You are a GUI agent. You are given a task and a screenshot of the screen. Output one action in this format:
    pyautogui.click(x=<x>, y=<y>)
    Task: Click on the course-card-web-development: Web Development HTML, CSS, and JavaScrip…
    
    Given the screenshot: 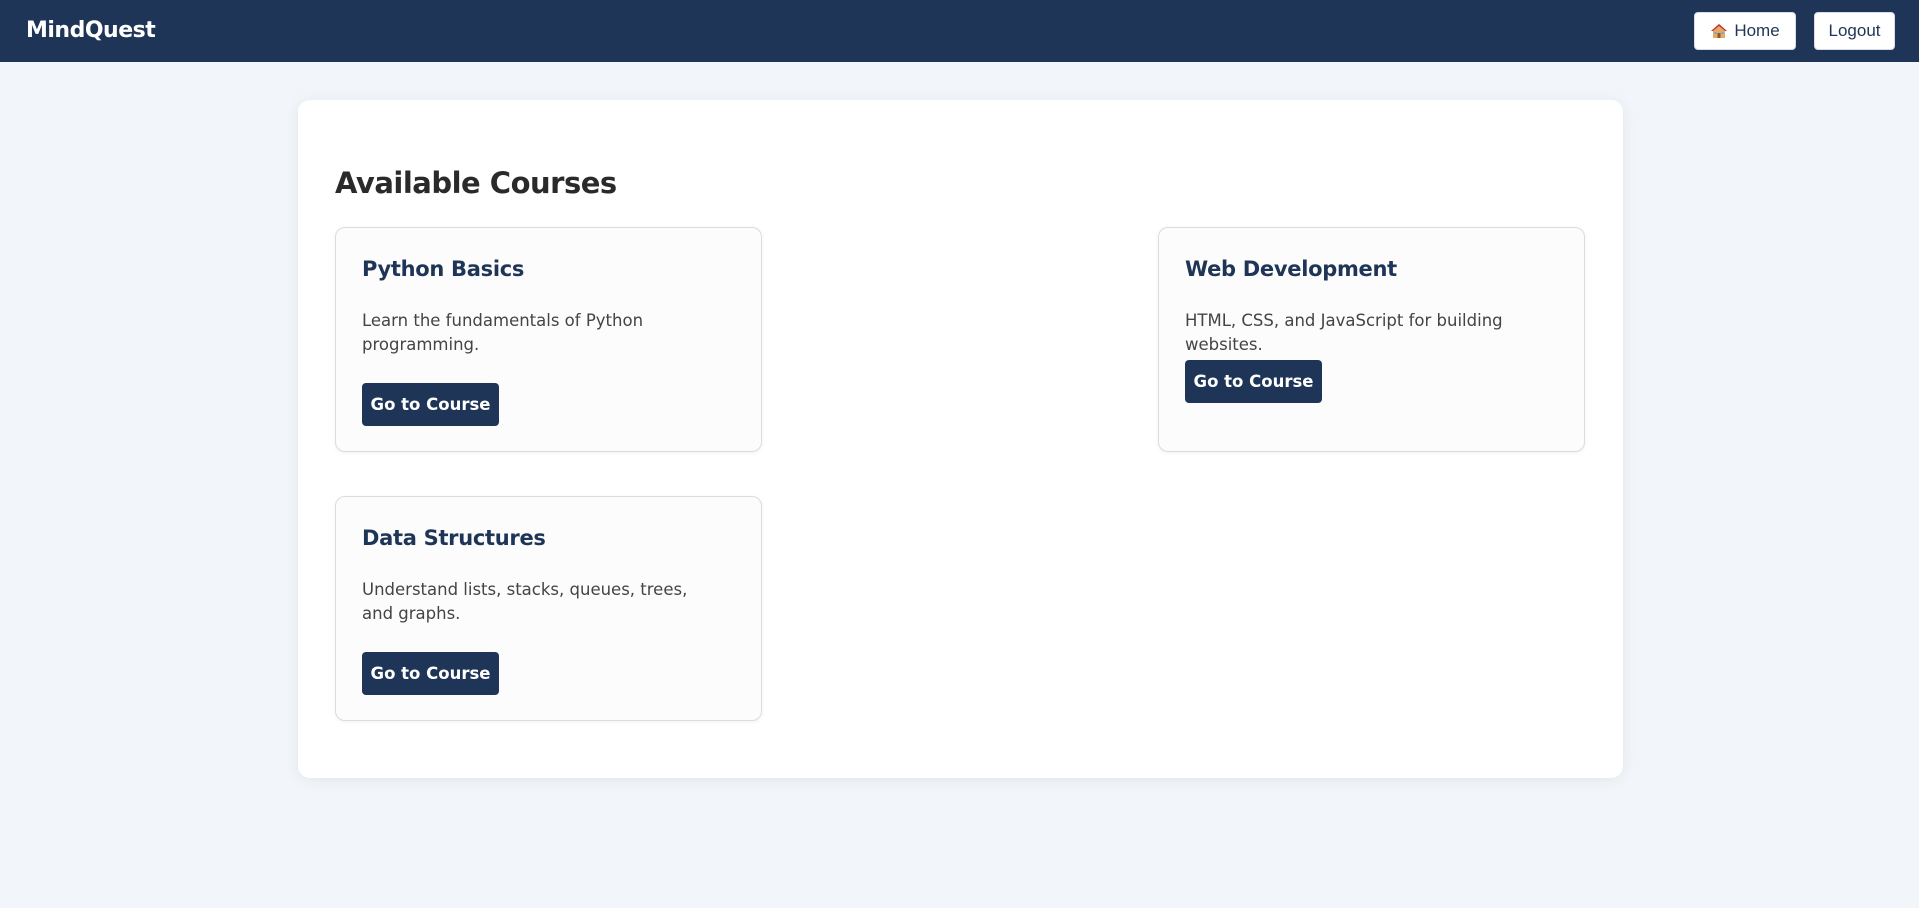 What is the action you would take?
    pyautogui.click(x=1371, y=339)
    